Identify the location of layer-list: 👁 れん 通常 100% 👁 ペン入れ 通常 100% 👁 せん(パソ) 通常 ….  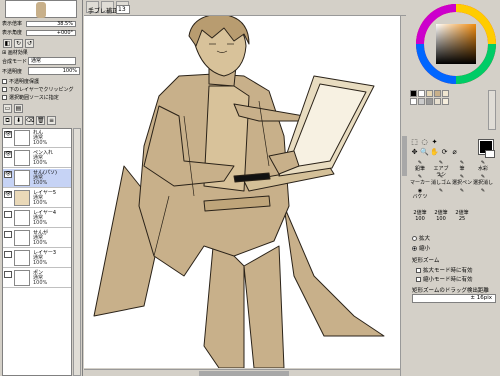
(37, 252).